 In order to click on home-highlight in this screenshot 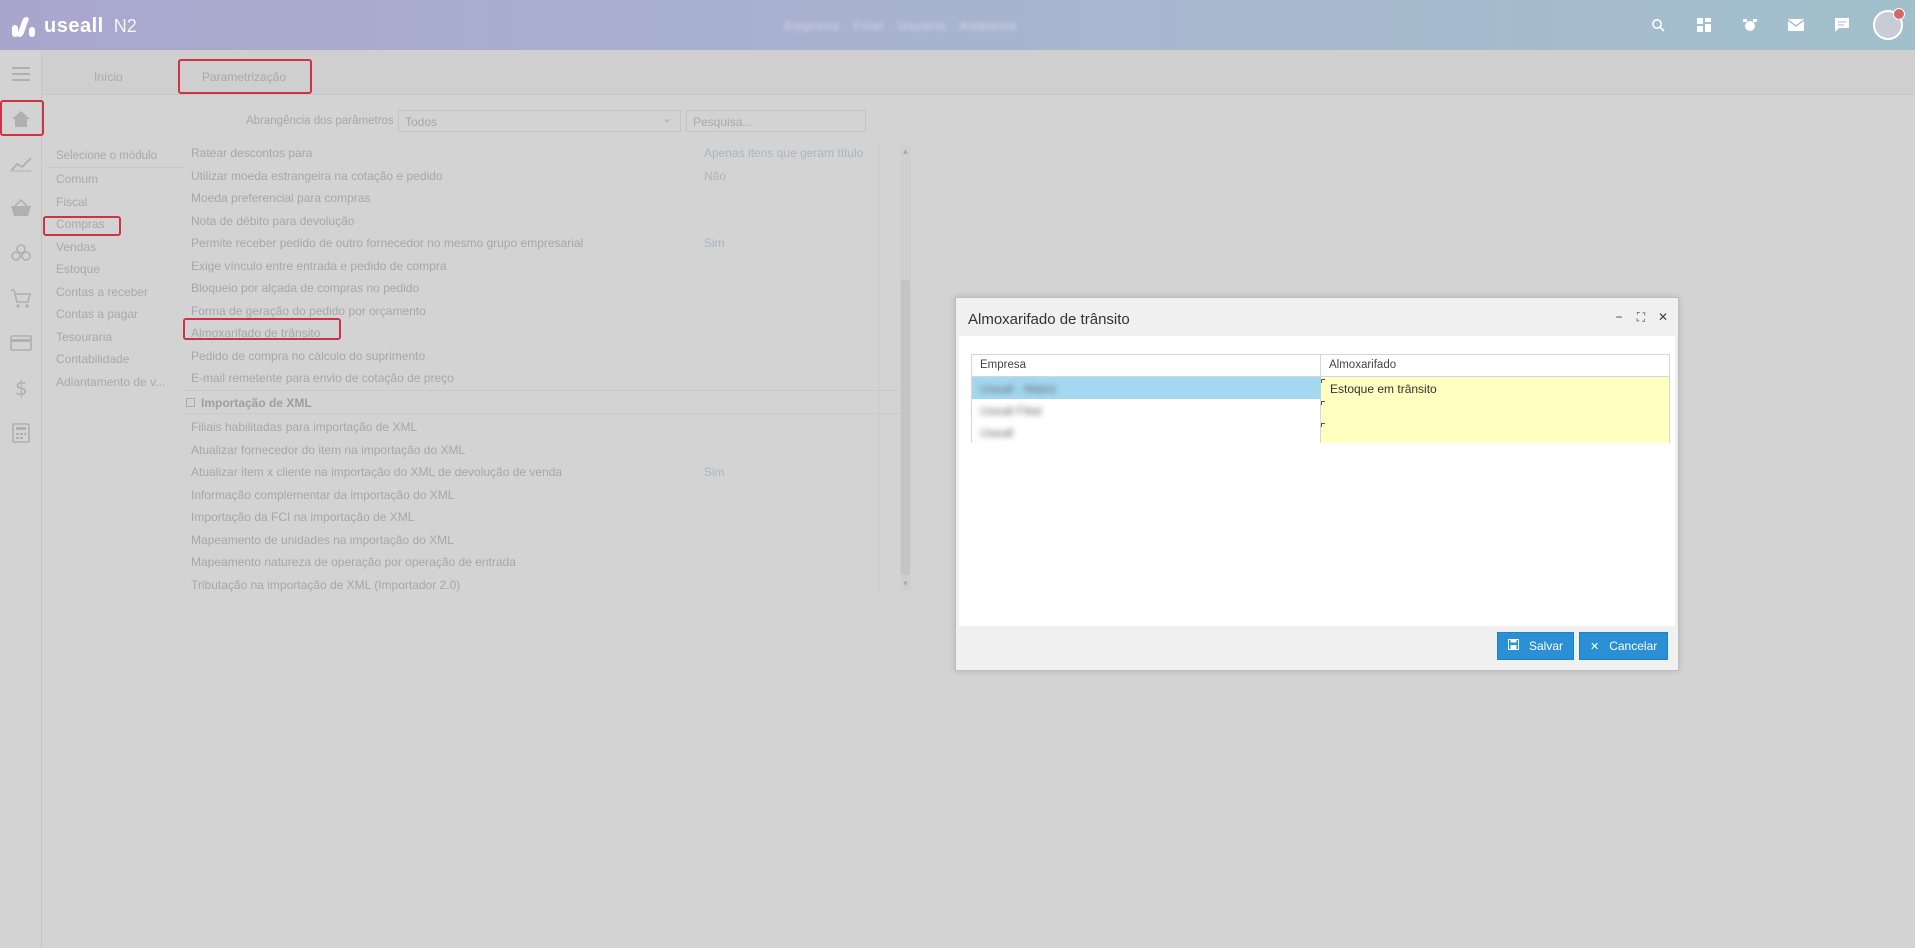, I will do `click(22, 118)`.